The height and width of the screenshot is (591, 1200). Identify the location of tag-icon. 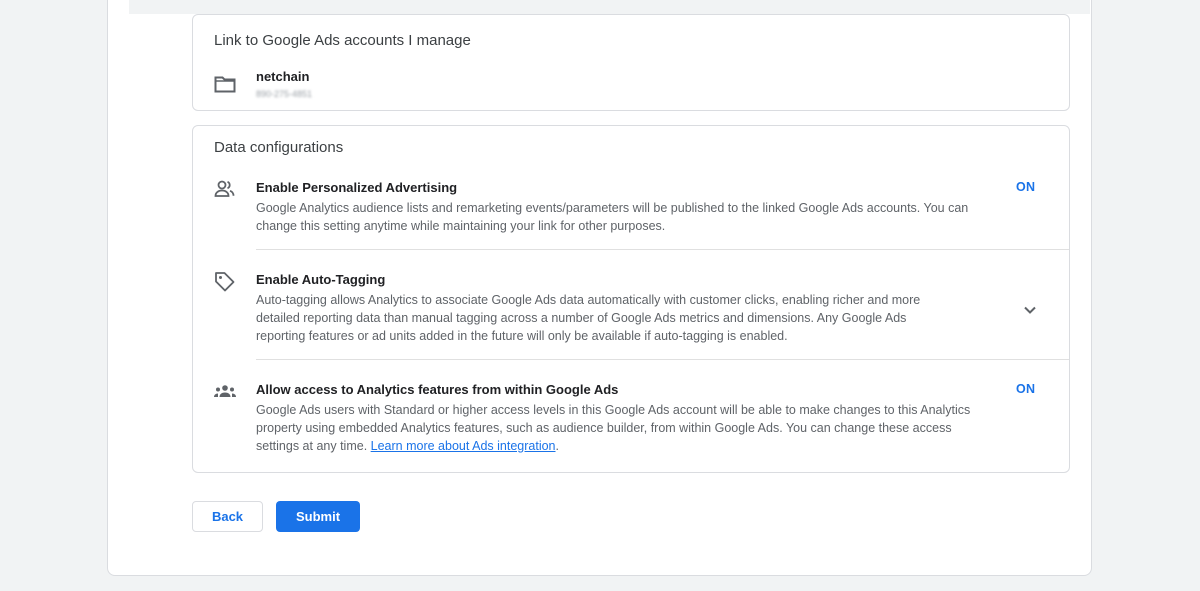
(225, 284).